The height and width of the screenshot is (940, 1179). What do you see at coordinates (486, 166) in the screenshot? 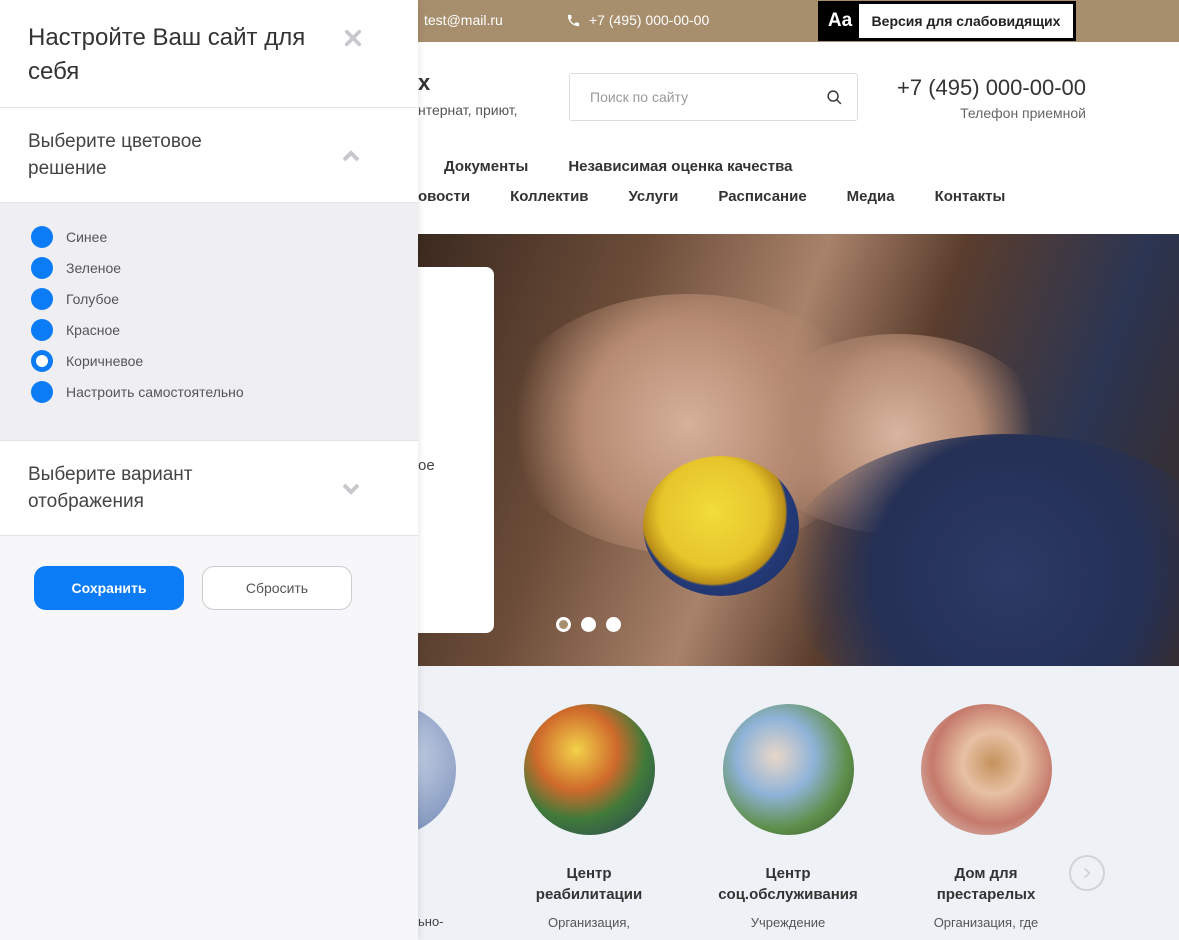
I see `nav-item-documents: Документы` at bounding box center [486, 166].